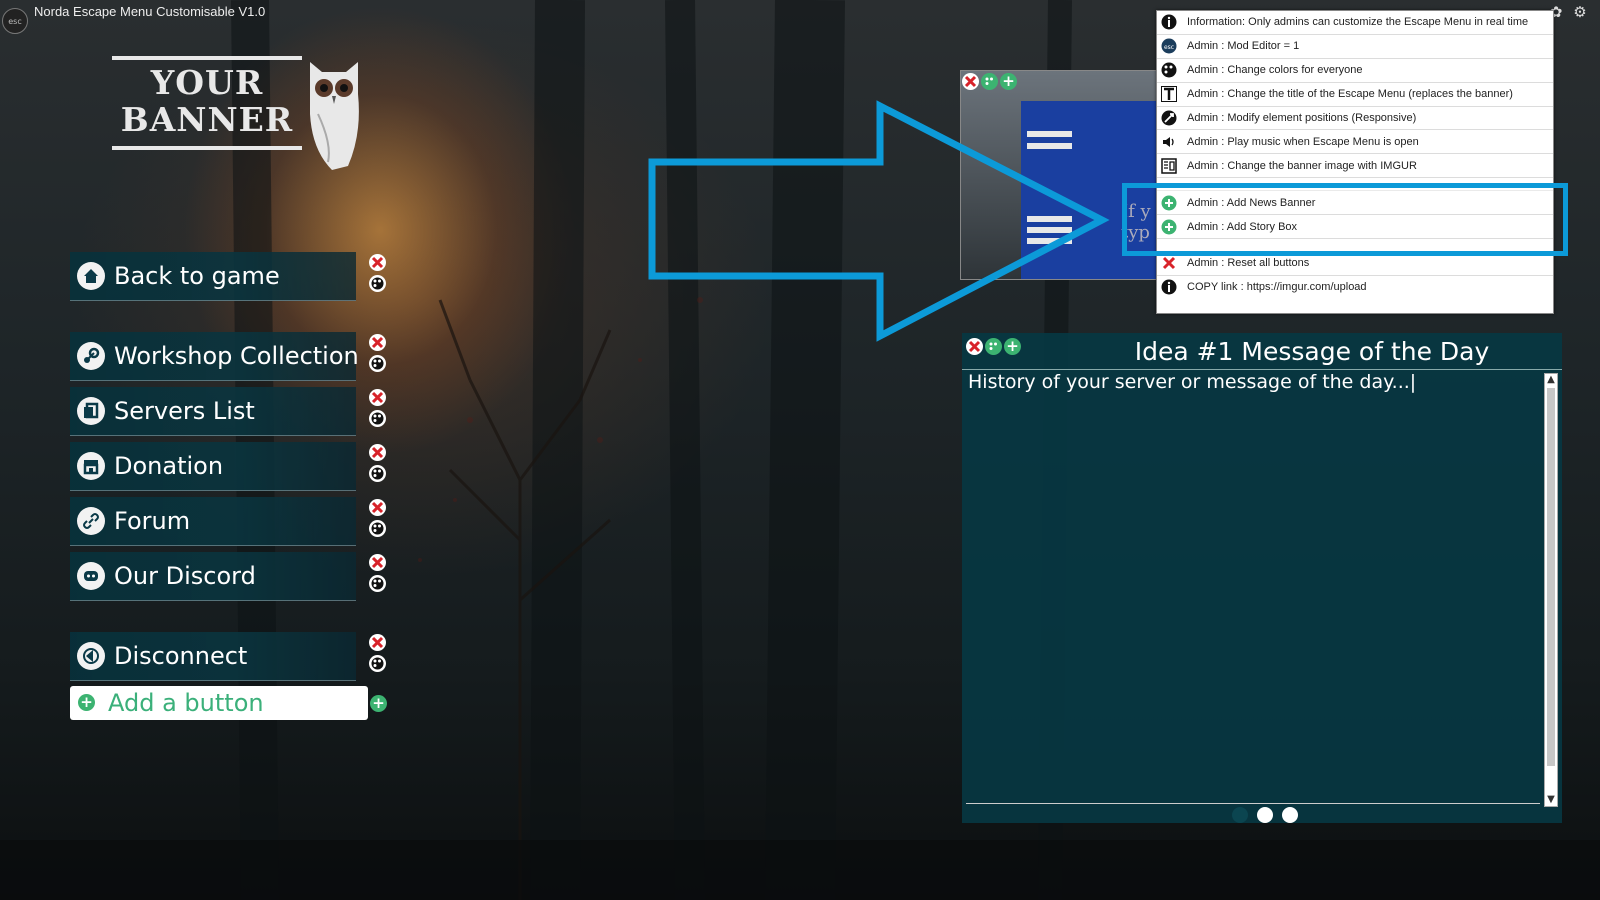  What do you see at coordinates (1169, 142) in the screenshot?
I see `speaker-icon` at bounding box center [1169, 142].